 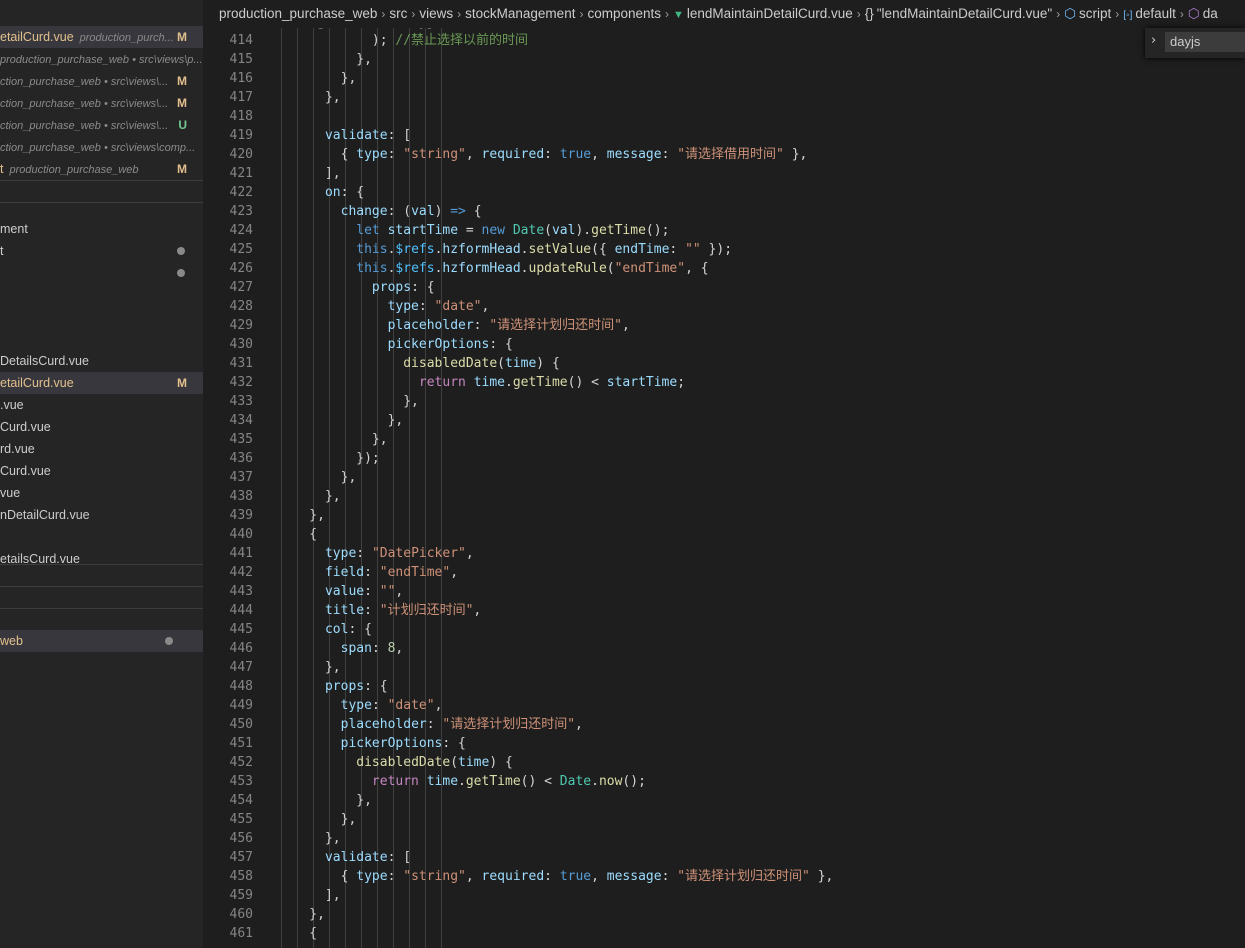 What do you see at coordinates (724, 895) in the screenshot?
I see `code-line: 459 ],` at bounding box center [724, 895].